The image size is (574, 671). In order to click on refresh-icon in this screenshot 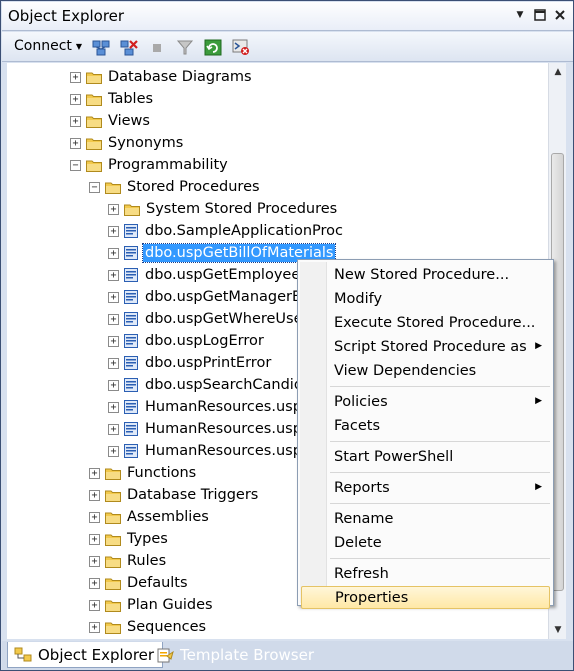, I will do `click(213, 47)`.